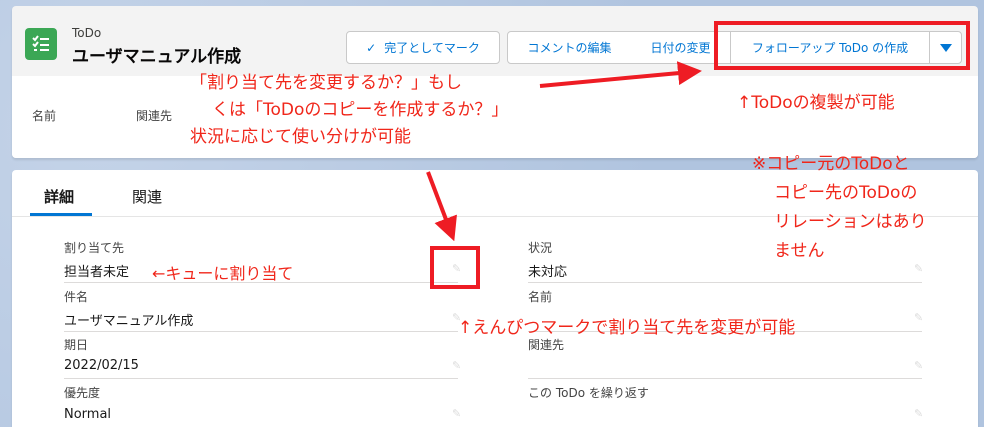  I want to click on annotation-queue: ←キューに割り当て, so click(223, 273).